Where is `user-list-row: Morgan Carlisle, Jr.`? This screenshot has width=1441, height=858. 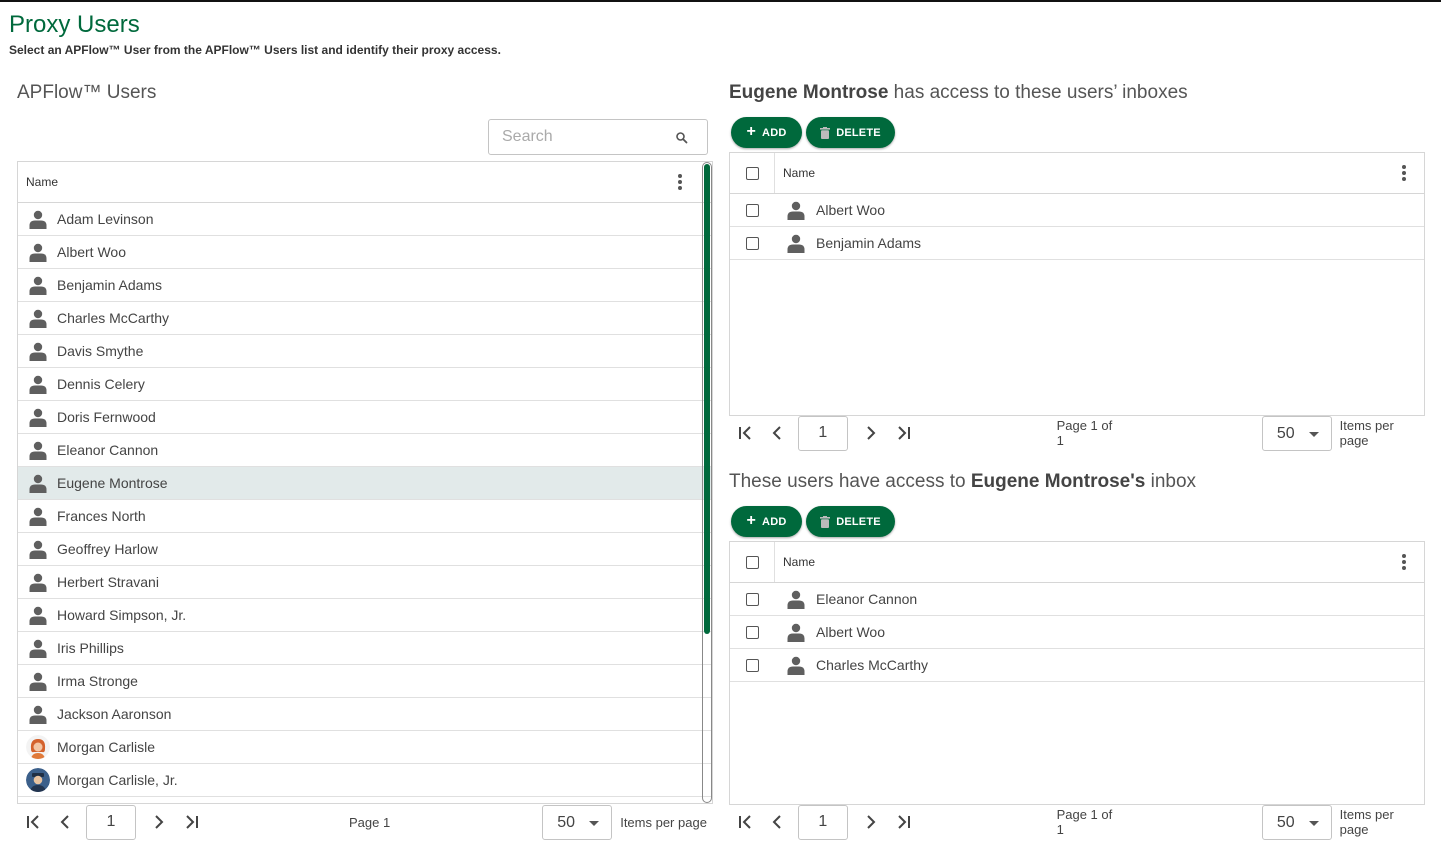 user-list-row: Morgan Carlisle, Jr. is located at coordinates (365, 780).